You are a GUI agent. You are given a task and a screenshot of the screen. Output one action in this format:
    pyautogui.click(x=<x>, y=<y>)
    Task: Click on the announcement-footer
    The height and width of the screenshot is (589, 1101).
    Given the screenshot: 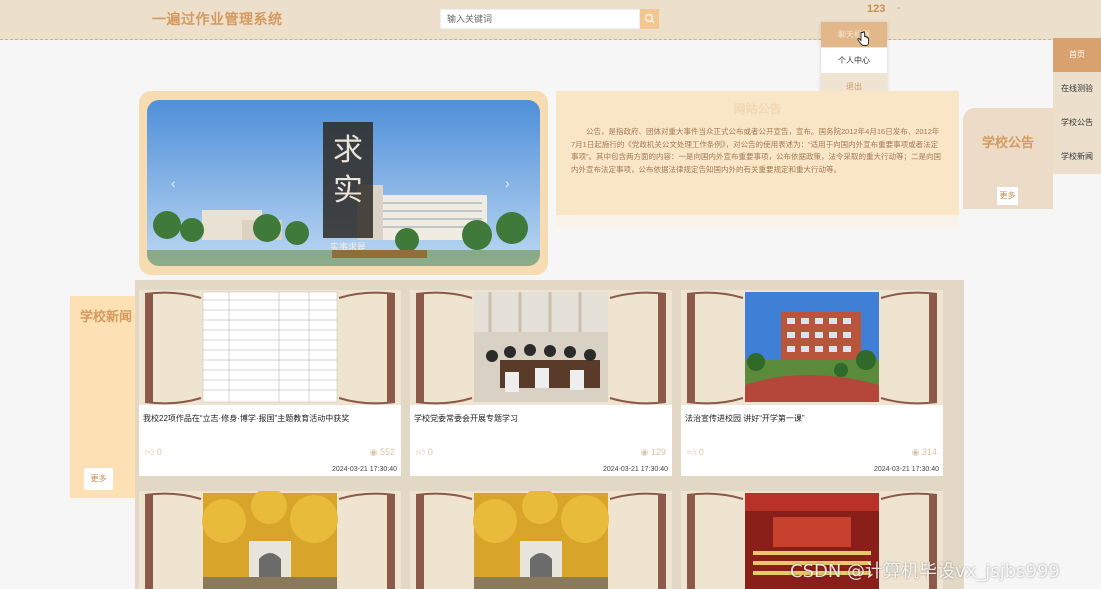 What is the action you would take?
    pyautogui.click(x=757, y=222)
    